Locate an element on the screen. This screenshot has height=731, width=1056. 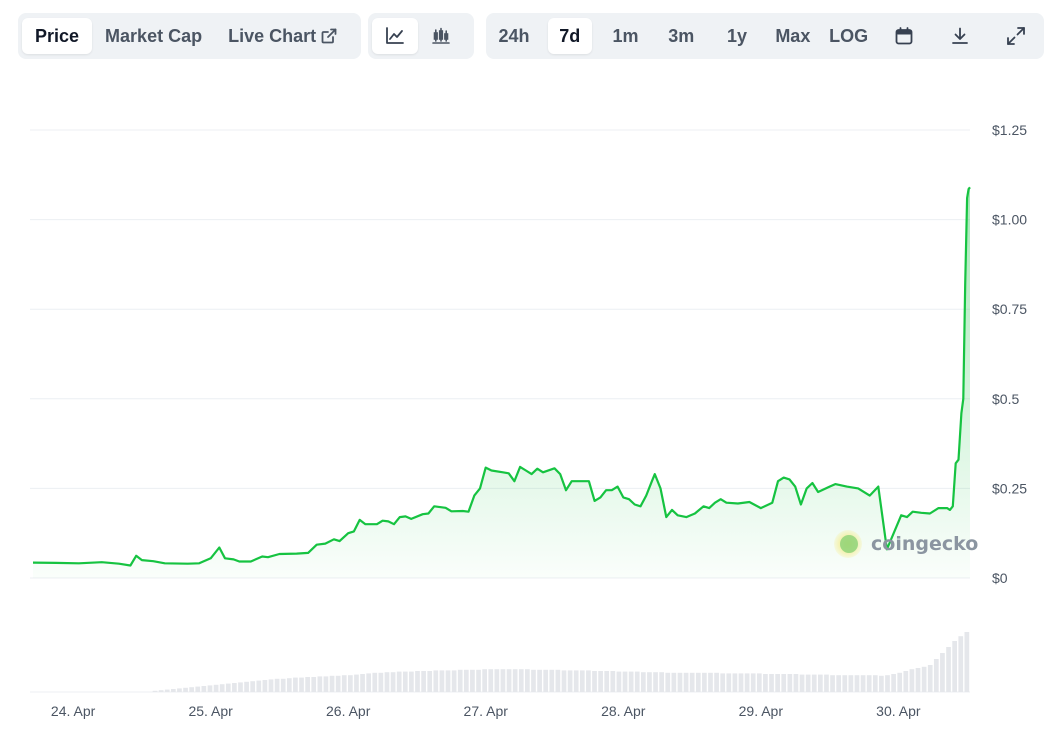
line-chart-button is located at coordinates (395, 36).